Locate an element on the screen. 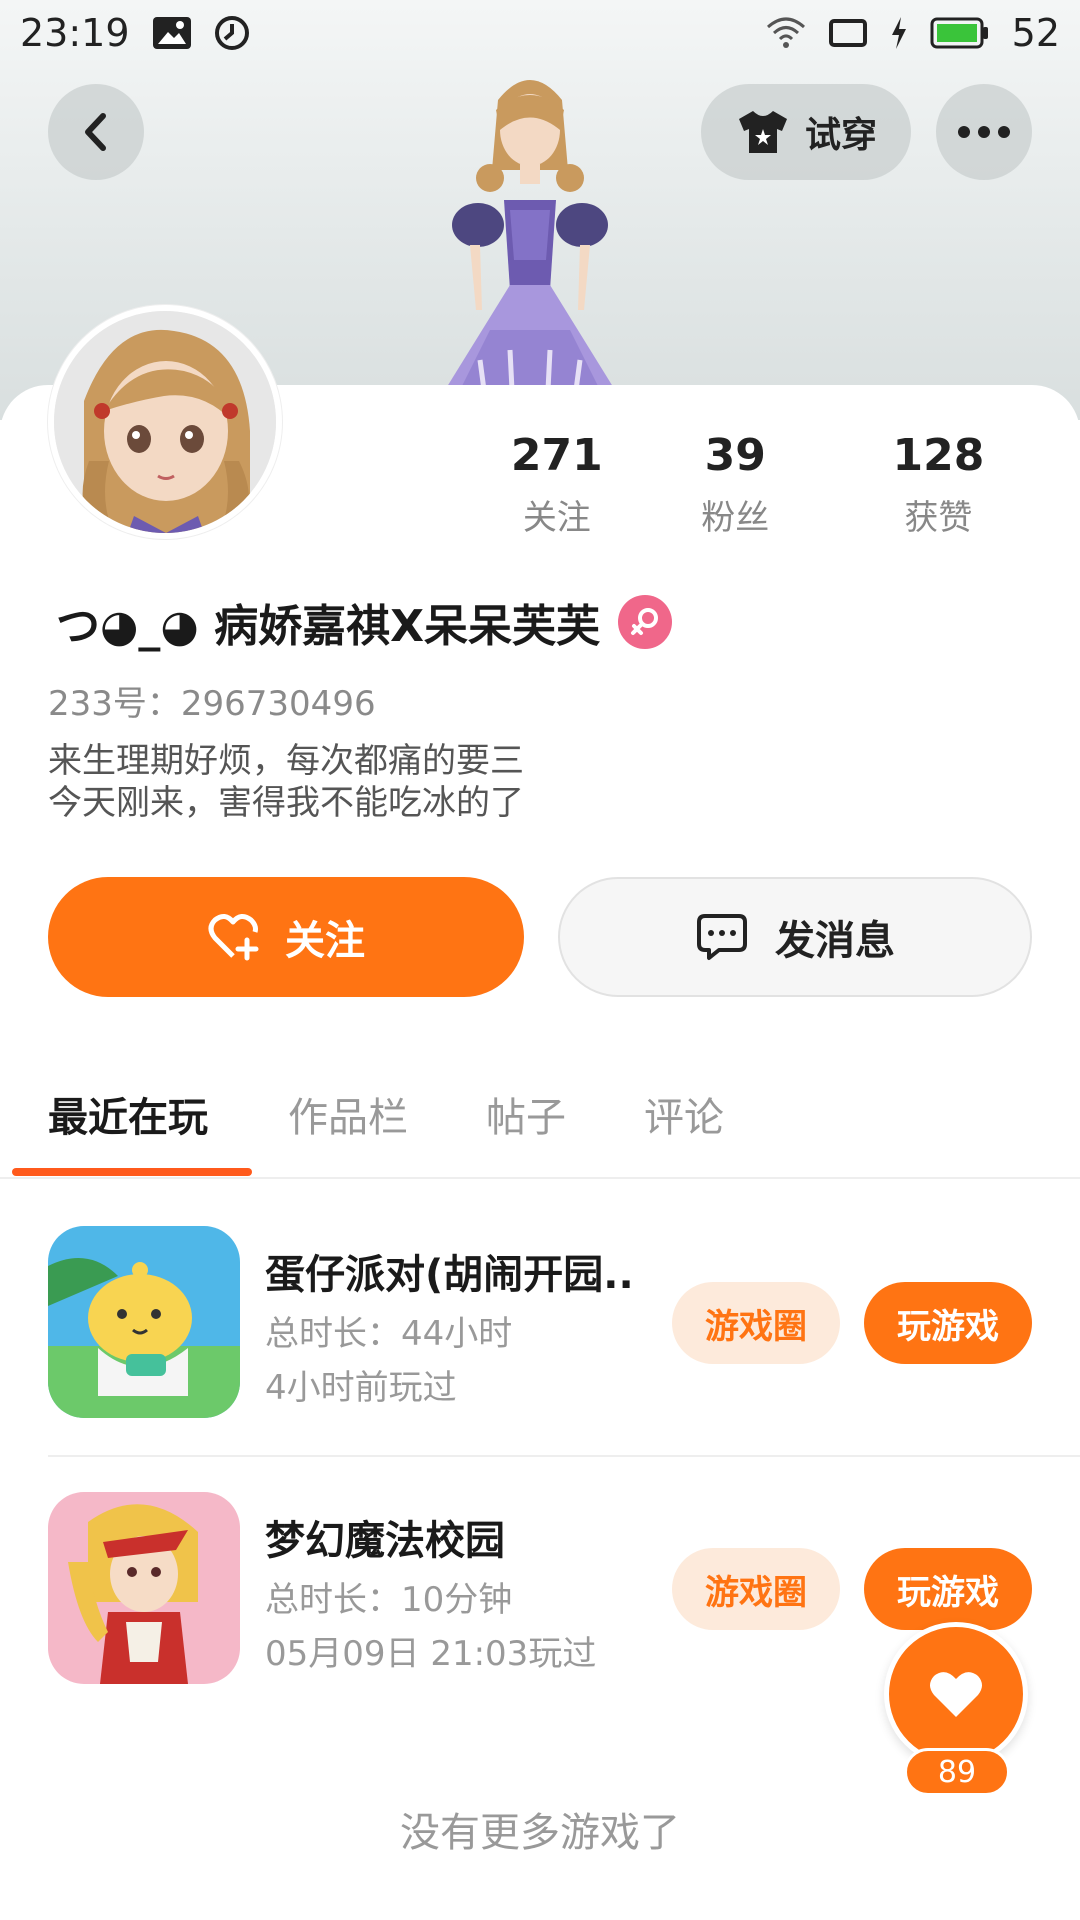  avatar-character-figure is located at coordinates (530, 225).